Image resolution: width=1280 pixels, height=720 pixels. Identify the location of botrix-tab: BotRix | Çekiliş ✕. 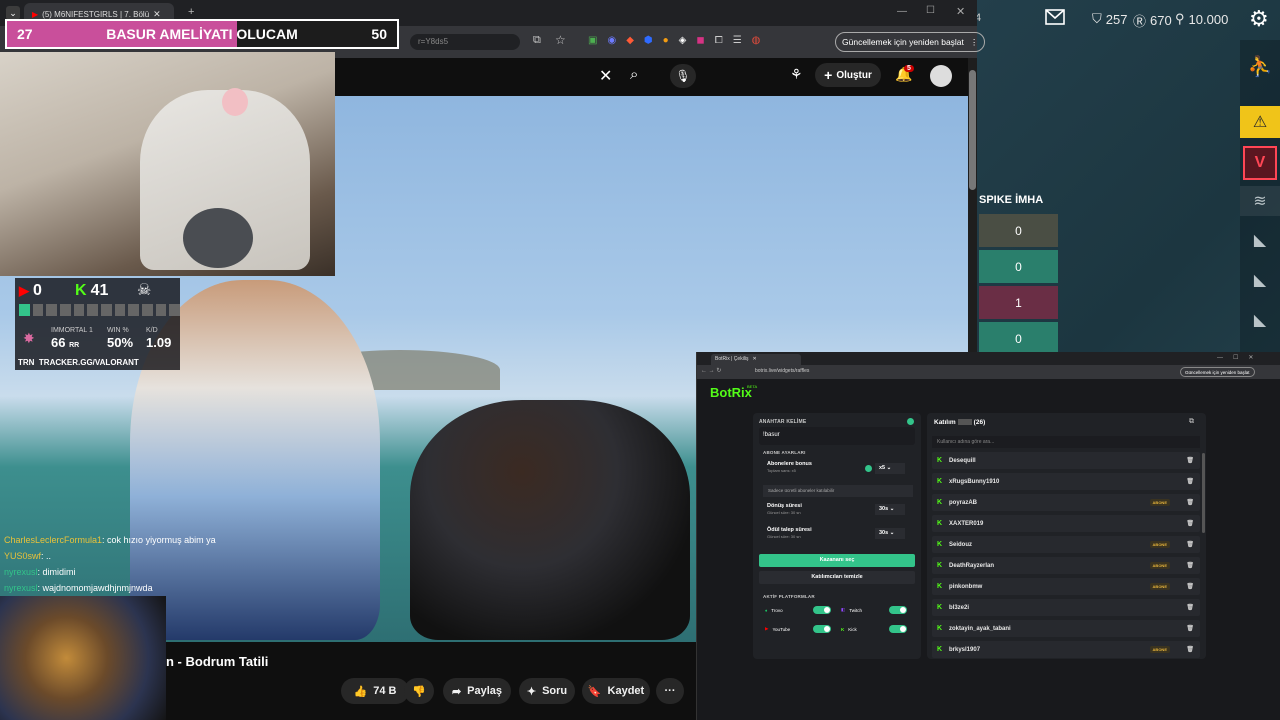
(756, 359).